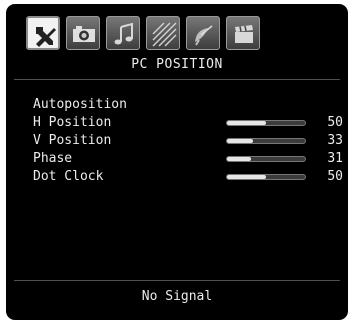 This screenshot has width=354, height=324. I want to click on menu-item-label: H Position, so click(72, 122).